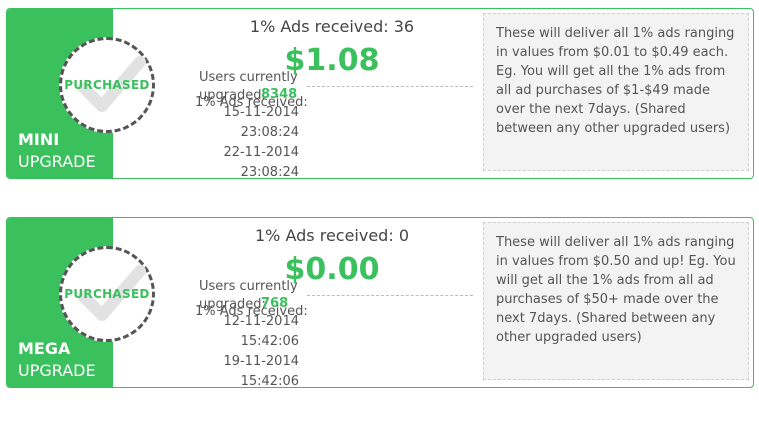 The image size is (759, 432). Describe the element at coordinates (269, 172) in the screenshot. I see `end-time: 23:08:24` at that location.